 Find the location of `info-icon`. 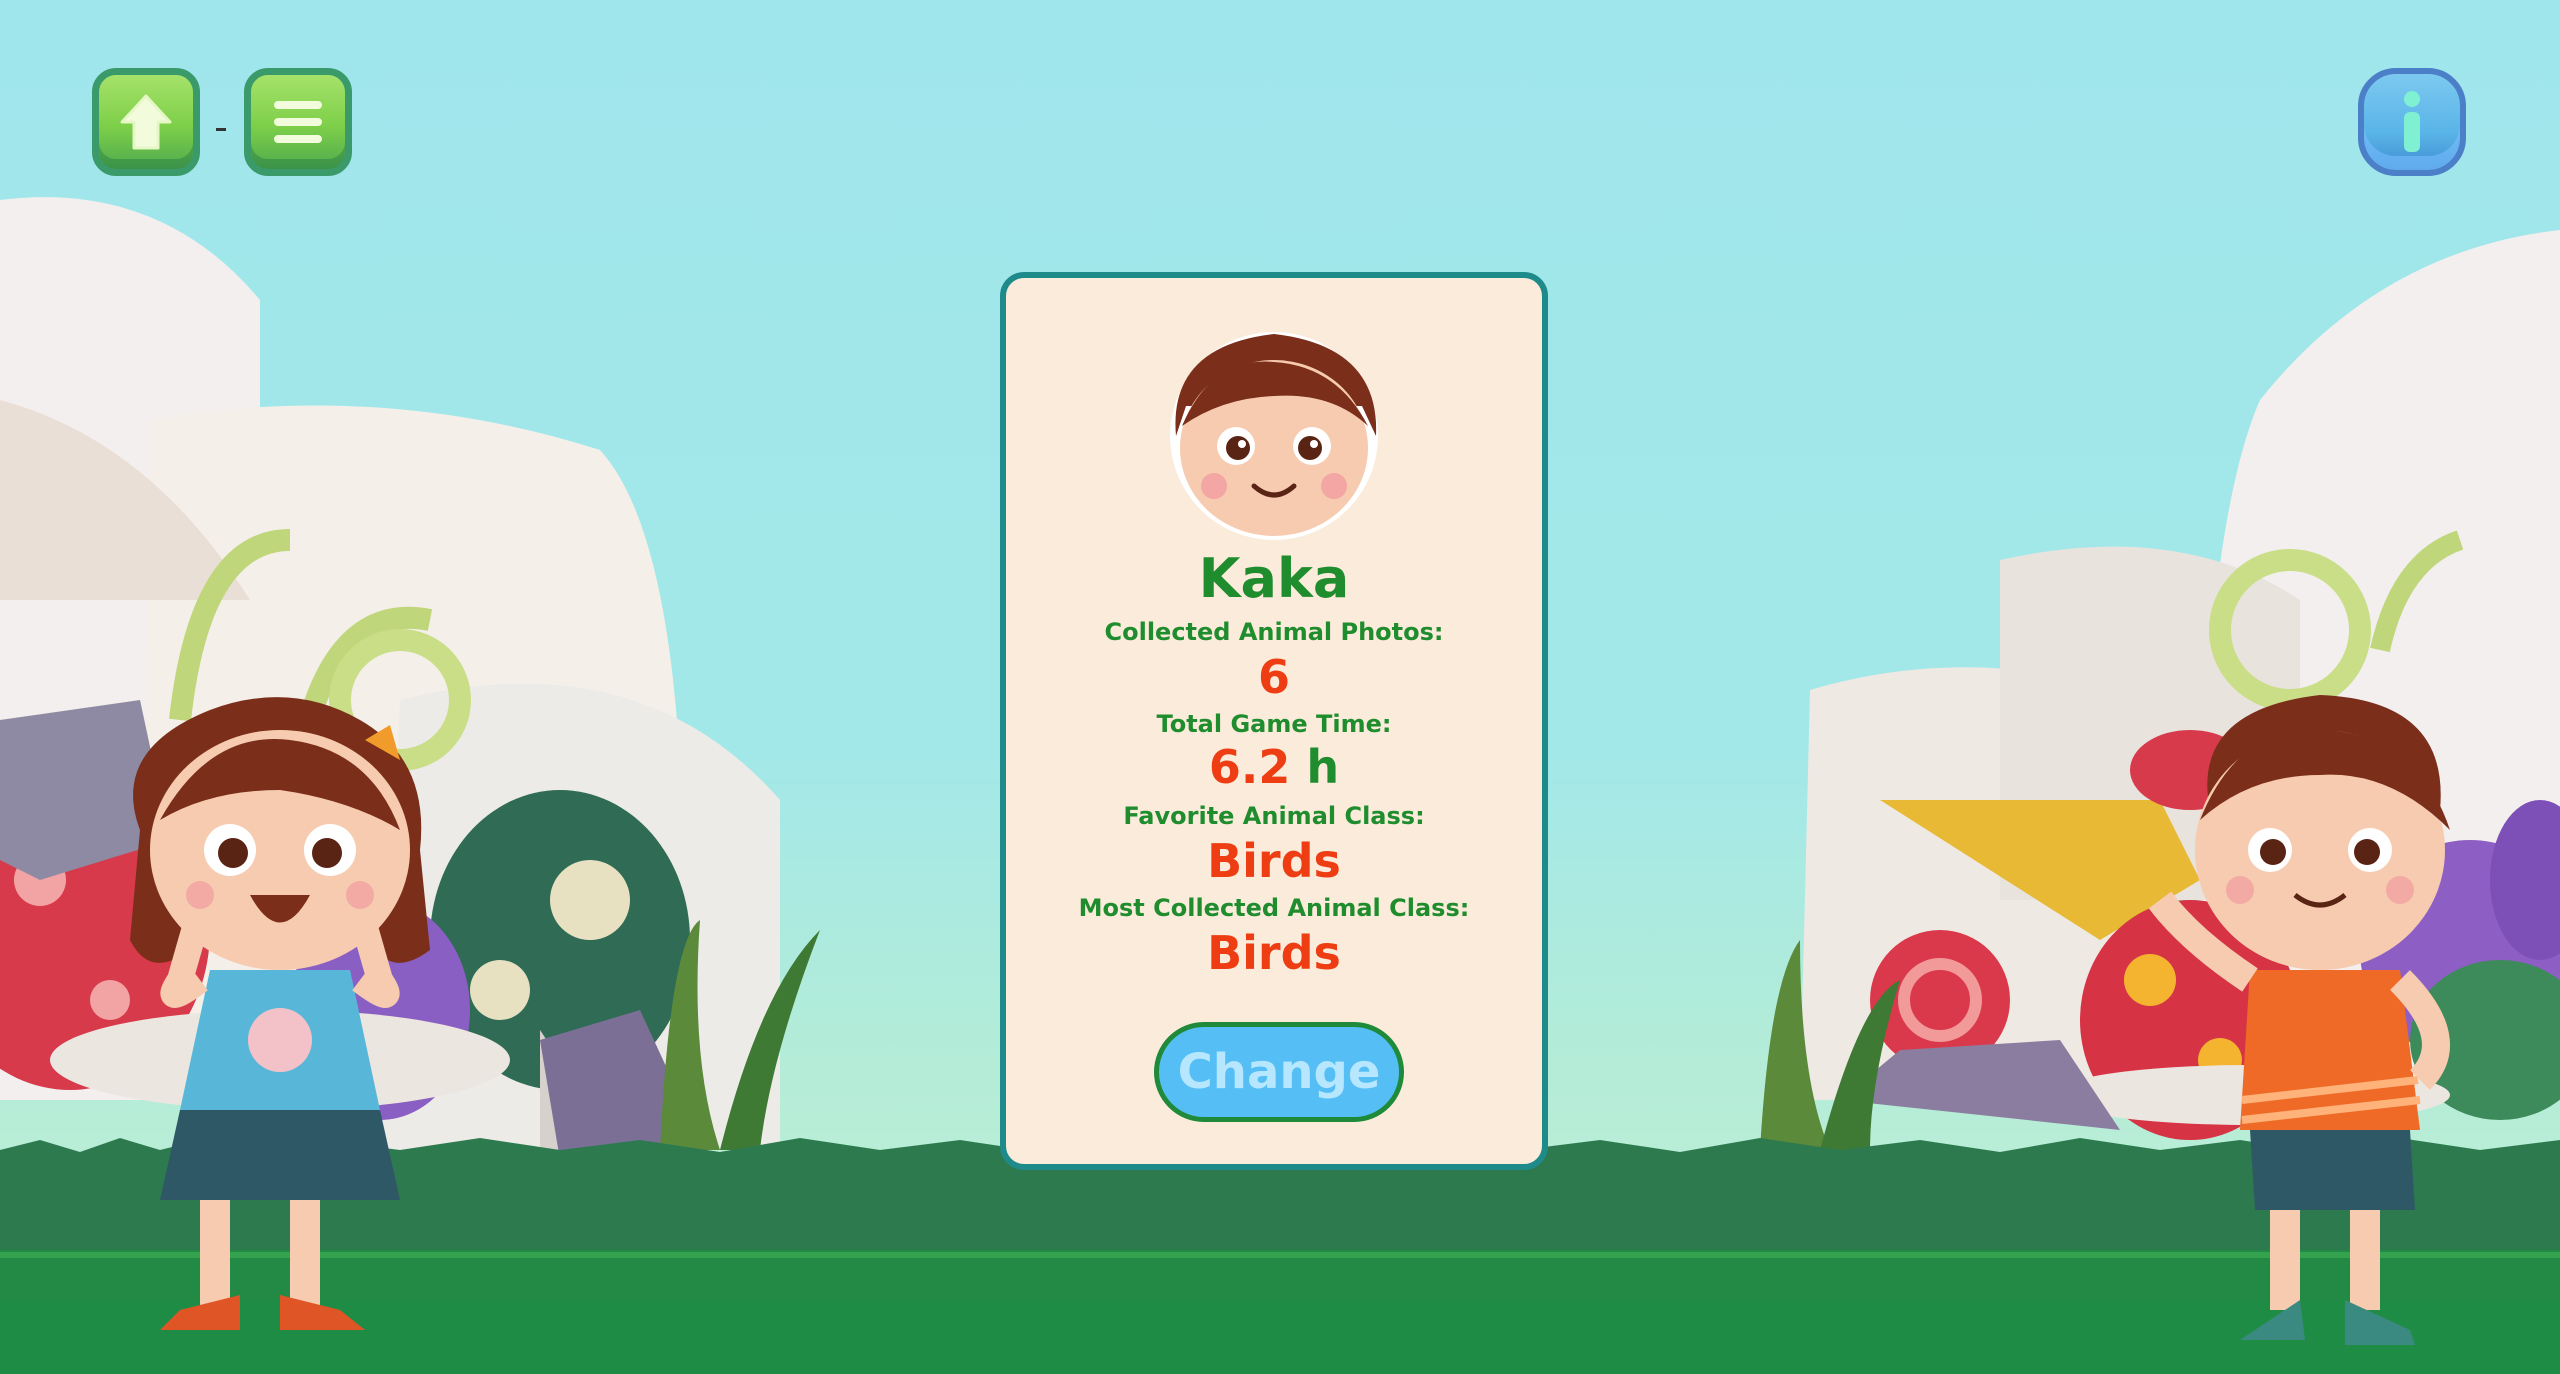

info-icon is located at coordinates (2412, 122).